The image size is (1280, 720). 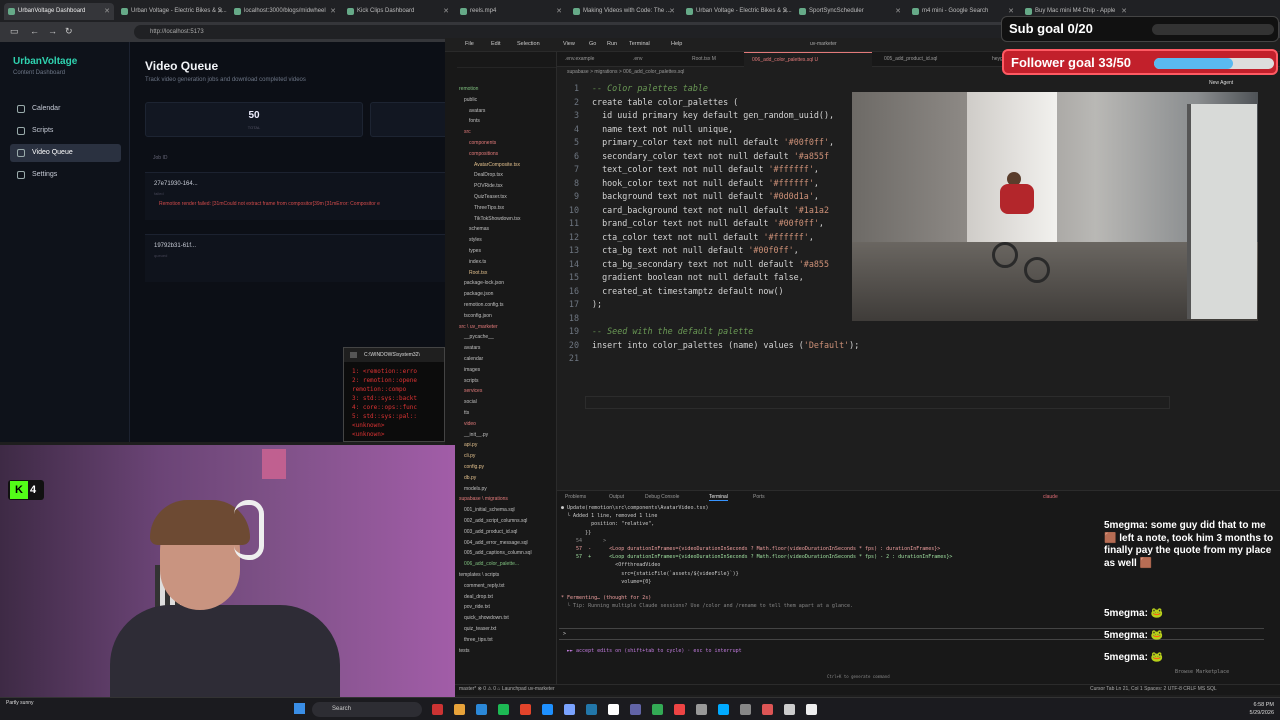 I want to click on back-icon: ←, so click(x=34, y=31).